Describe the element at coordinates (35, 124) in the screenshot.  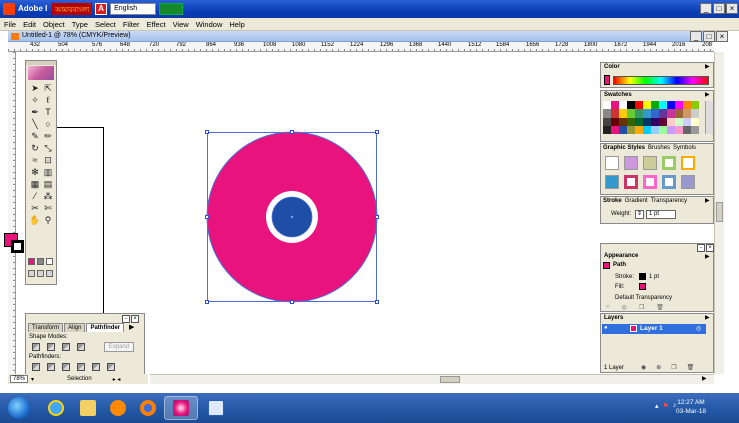
I see `line-tool-icon: ╲` at that location.